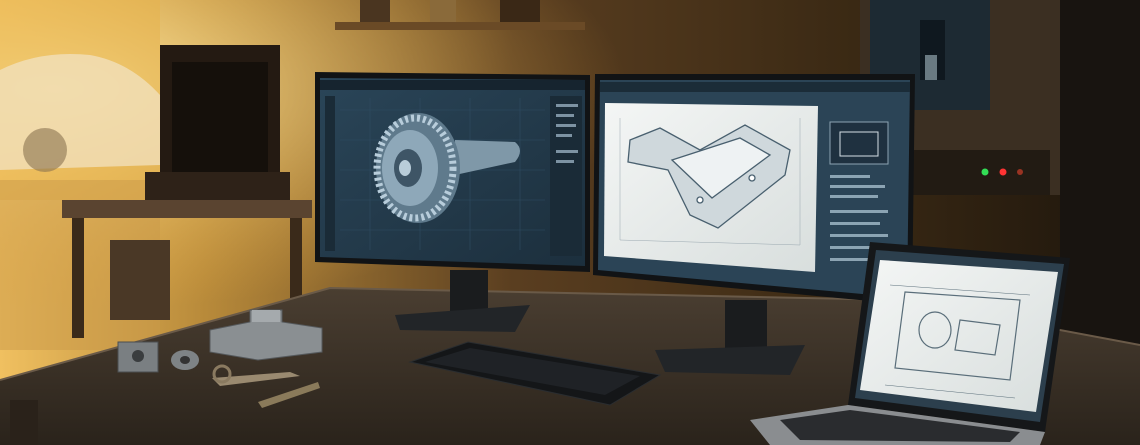 This screenshot has height=445, width=1140. I want to click on led-green, so click(985, 172).